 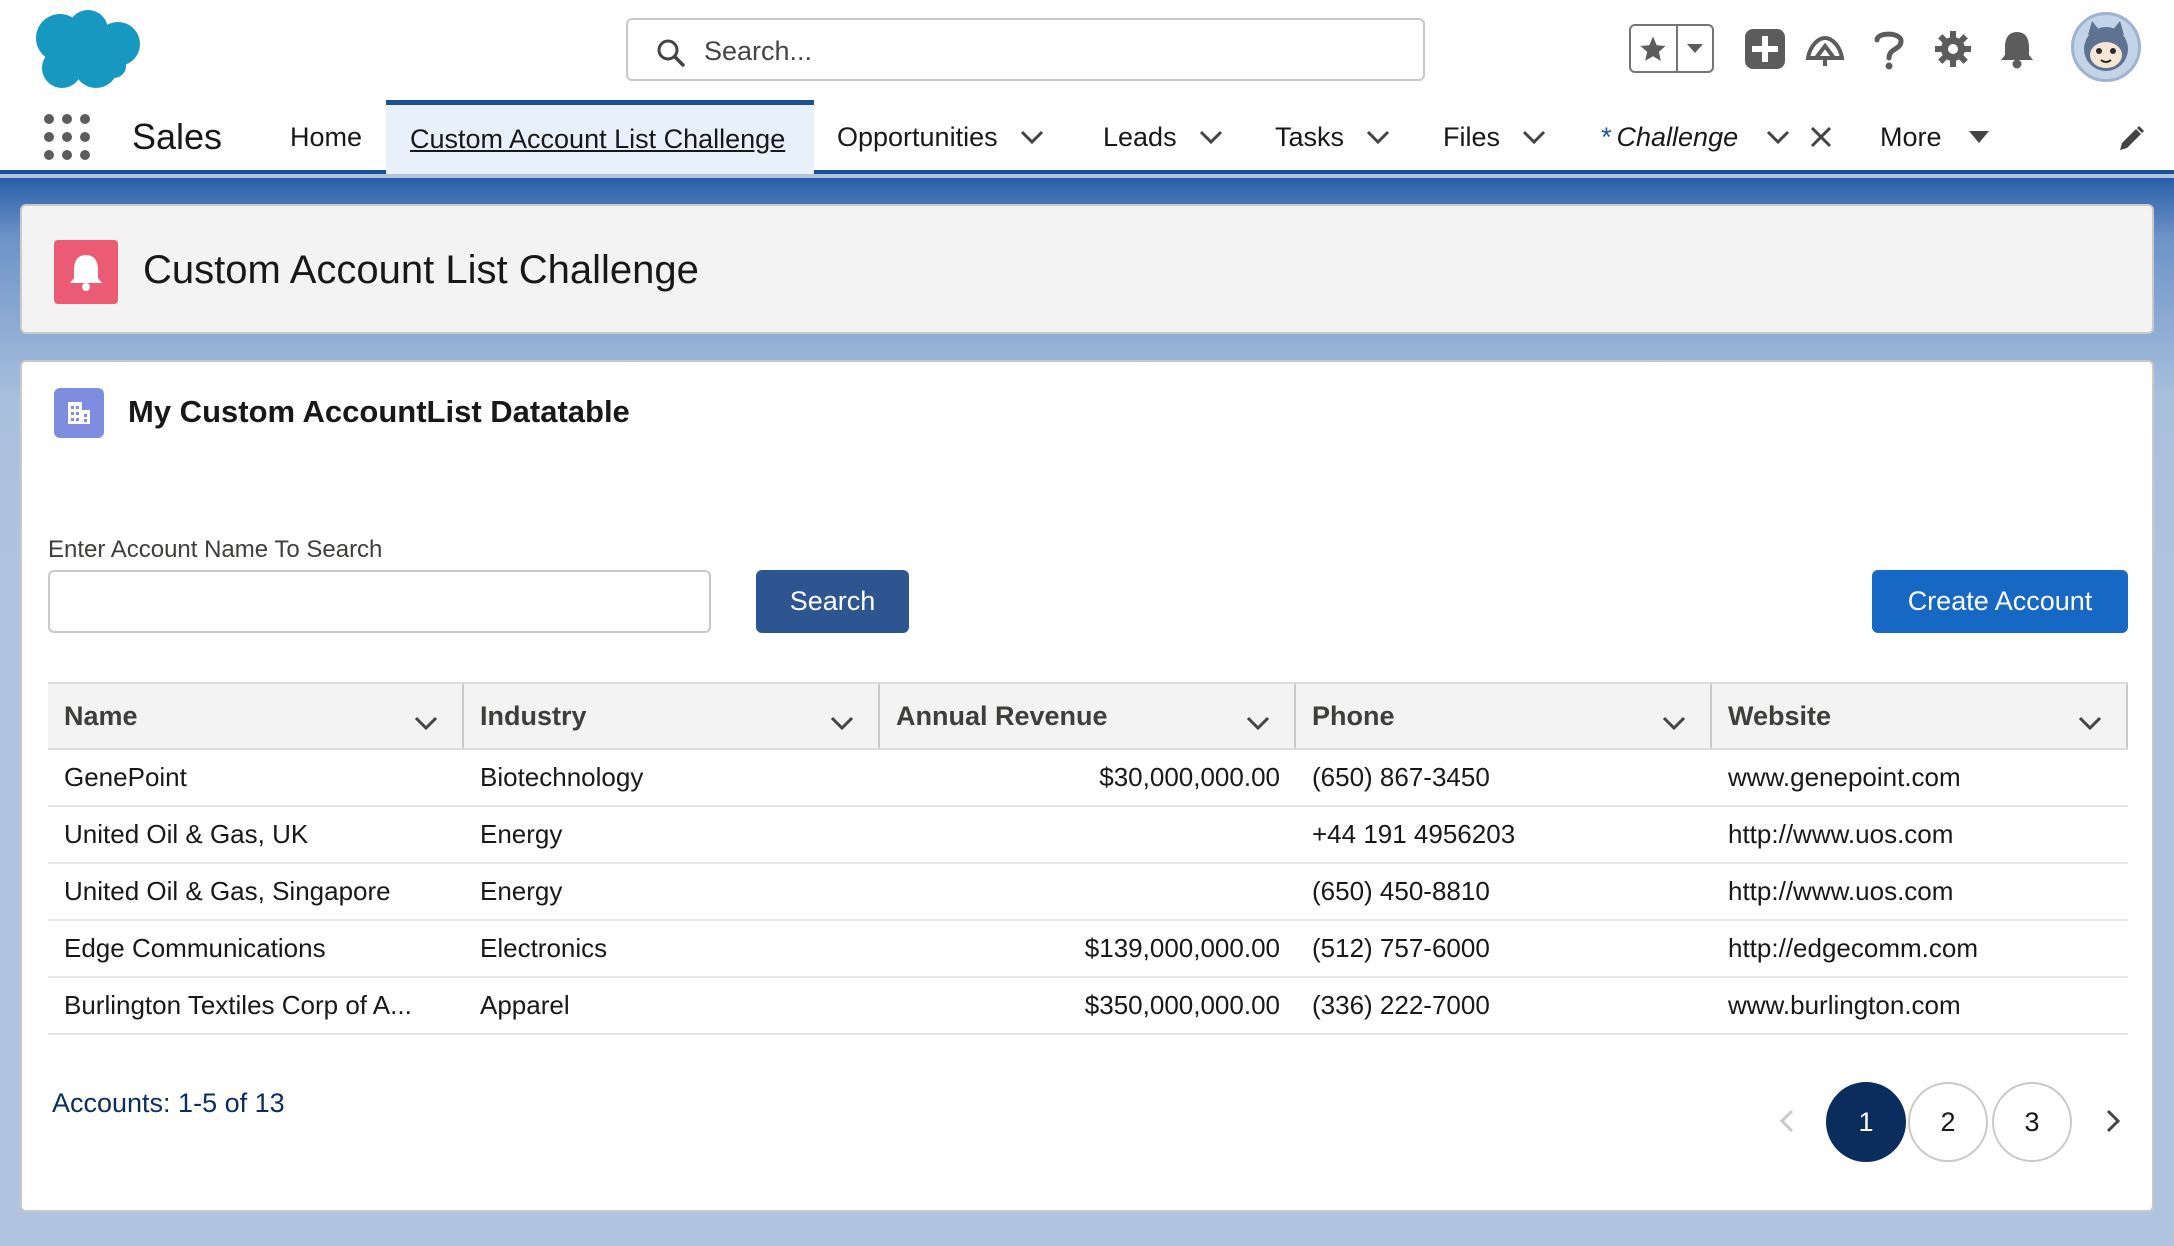 I want to click on favorites-list-button, so click(x=1695, y=48).